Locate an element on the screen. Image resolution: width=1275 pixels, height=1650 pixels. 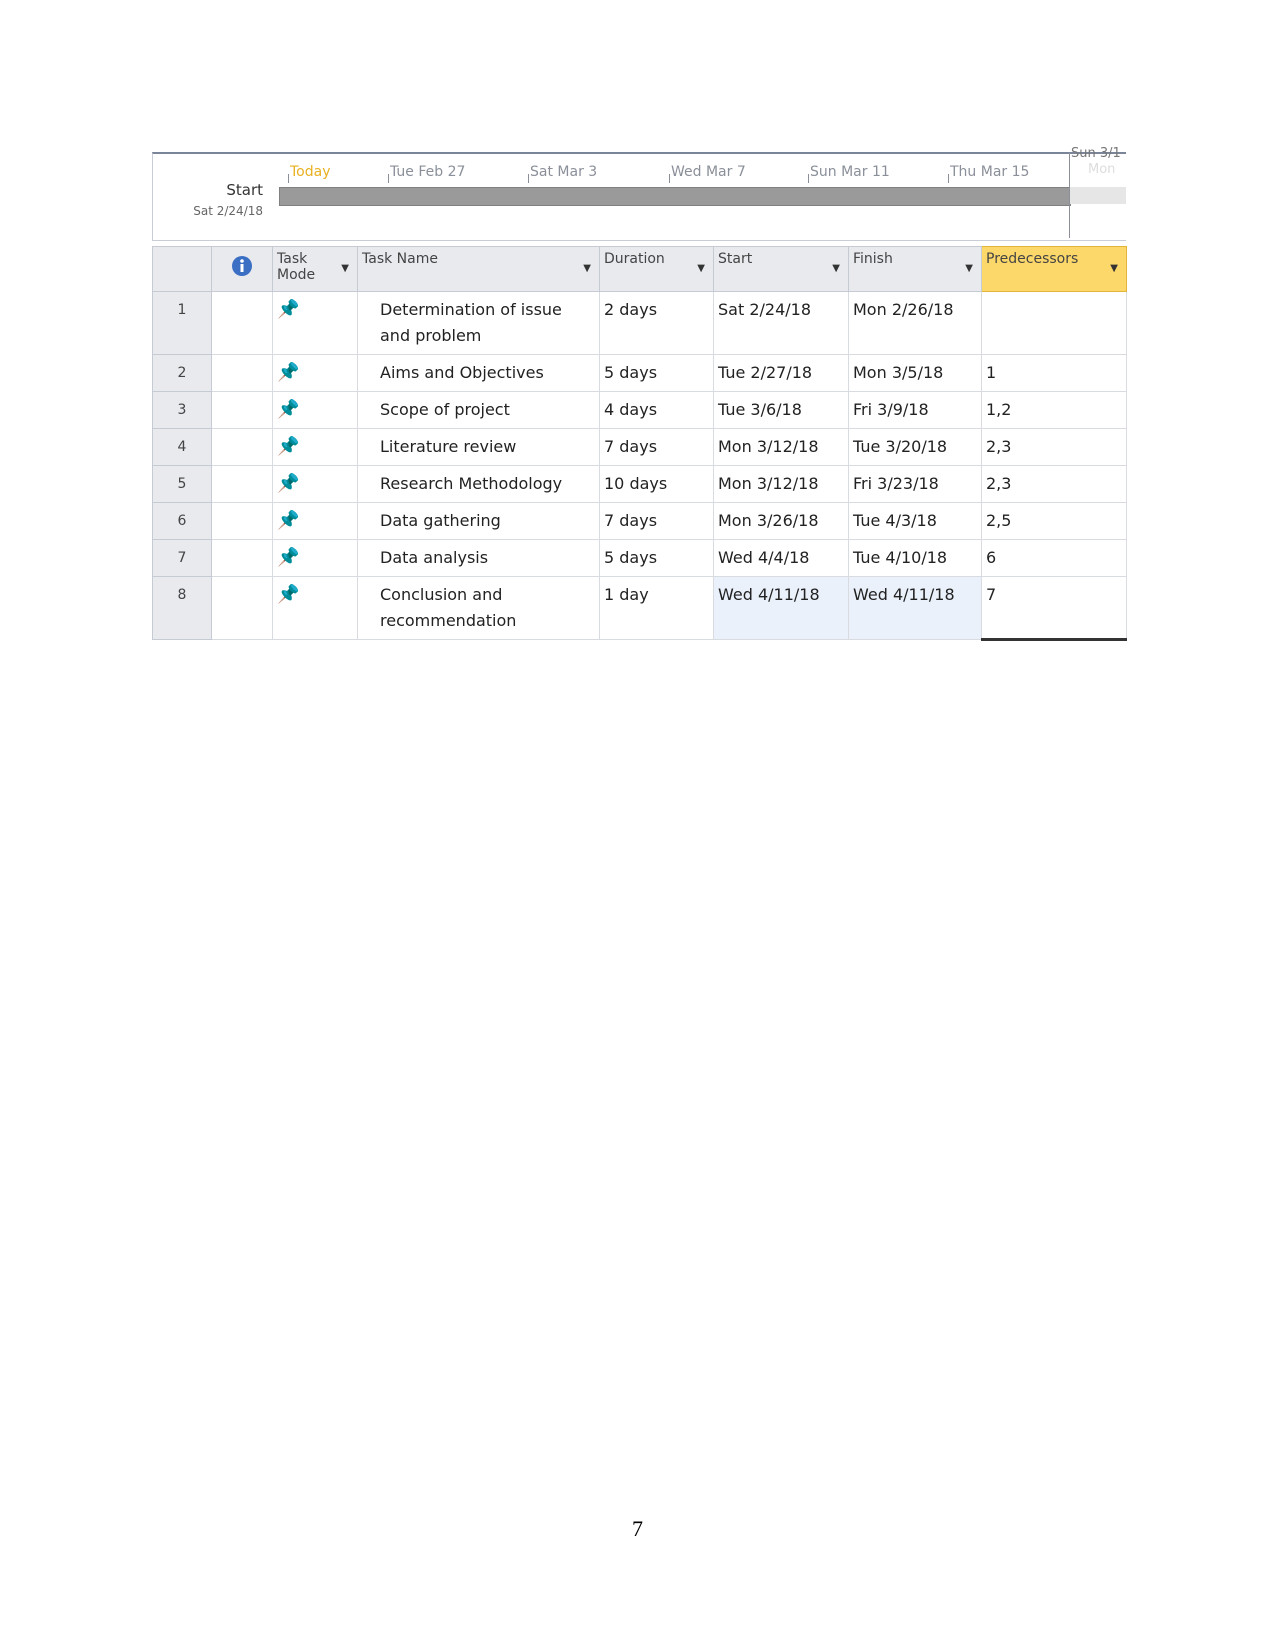
start-date: Wed 4/4/18 is located at coordinates (781, 558).